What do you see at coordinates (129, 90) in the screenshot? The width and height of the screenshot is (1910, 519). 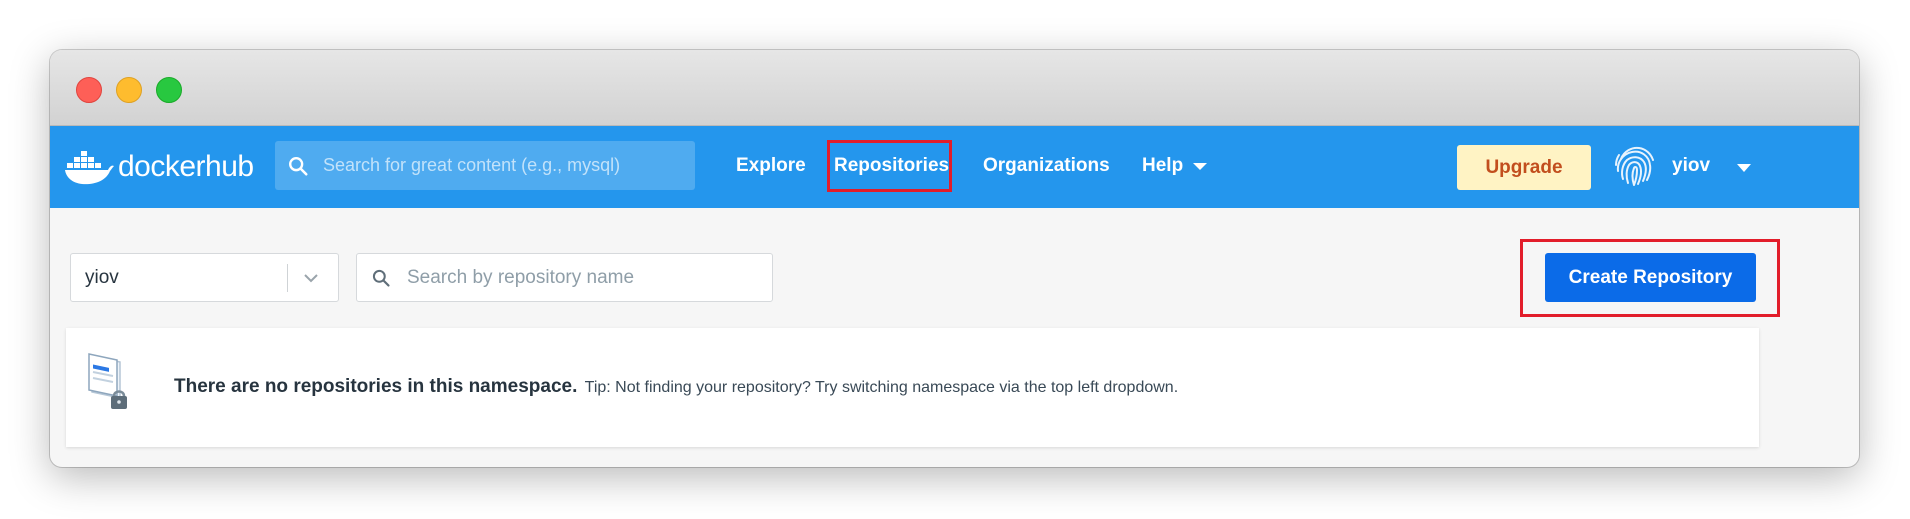 I see `minimize-window-button` at bounding box center [129, 90].